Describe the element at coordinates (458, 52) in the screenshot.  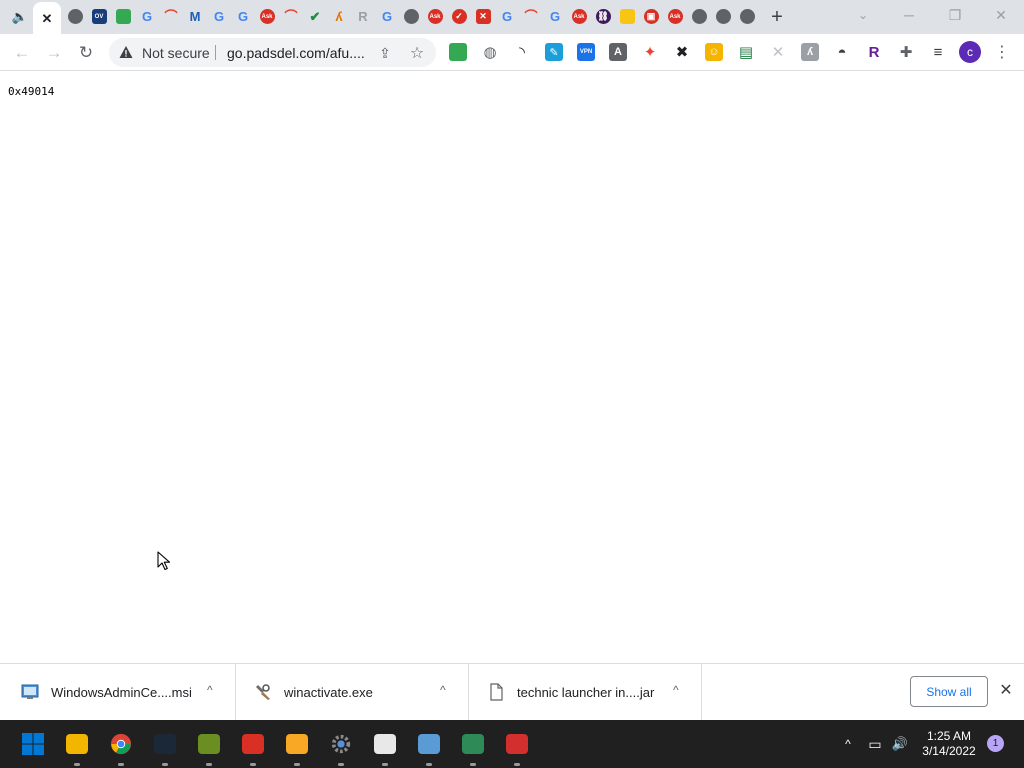
I see `green-ext-icon` at that location.